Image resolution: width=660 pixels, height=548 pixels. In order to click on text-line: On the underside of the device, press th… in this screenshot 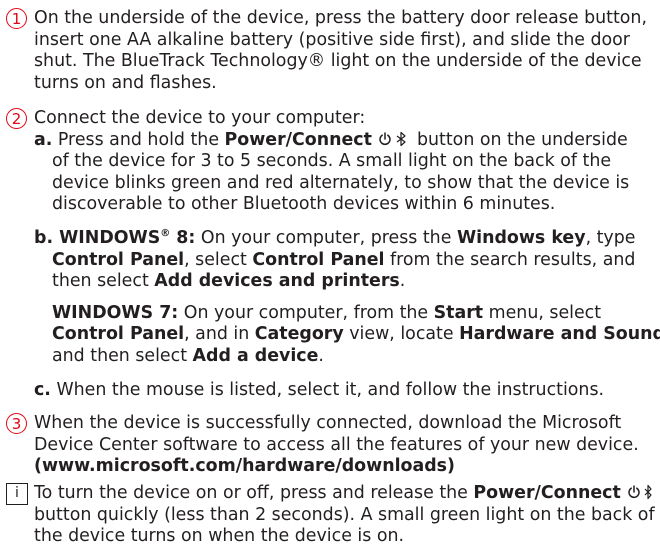, I will do `click(340, 18)`.